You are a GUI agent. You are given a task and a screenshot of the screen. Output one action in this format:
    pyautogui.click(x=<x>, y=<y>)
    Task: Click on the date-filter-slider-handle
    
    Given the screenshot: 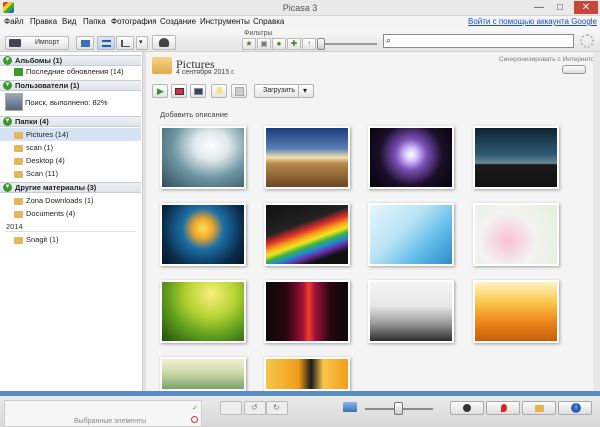 What is the action you would take?
    pyautogui.click(x=321, y=44)
    